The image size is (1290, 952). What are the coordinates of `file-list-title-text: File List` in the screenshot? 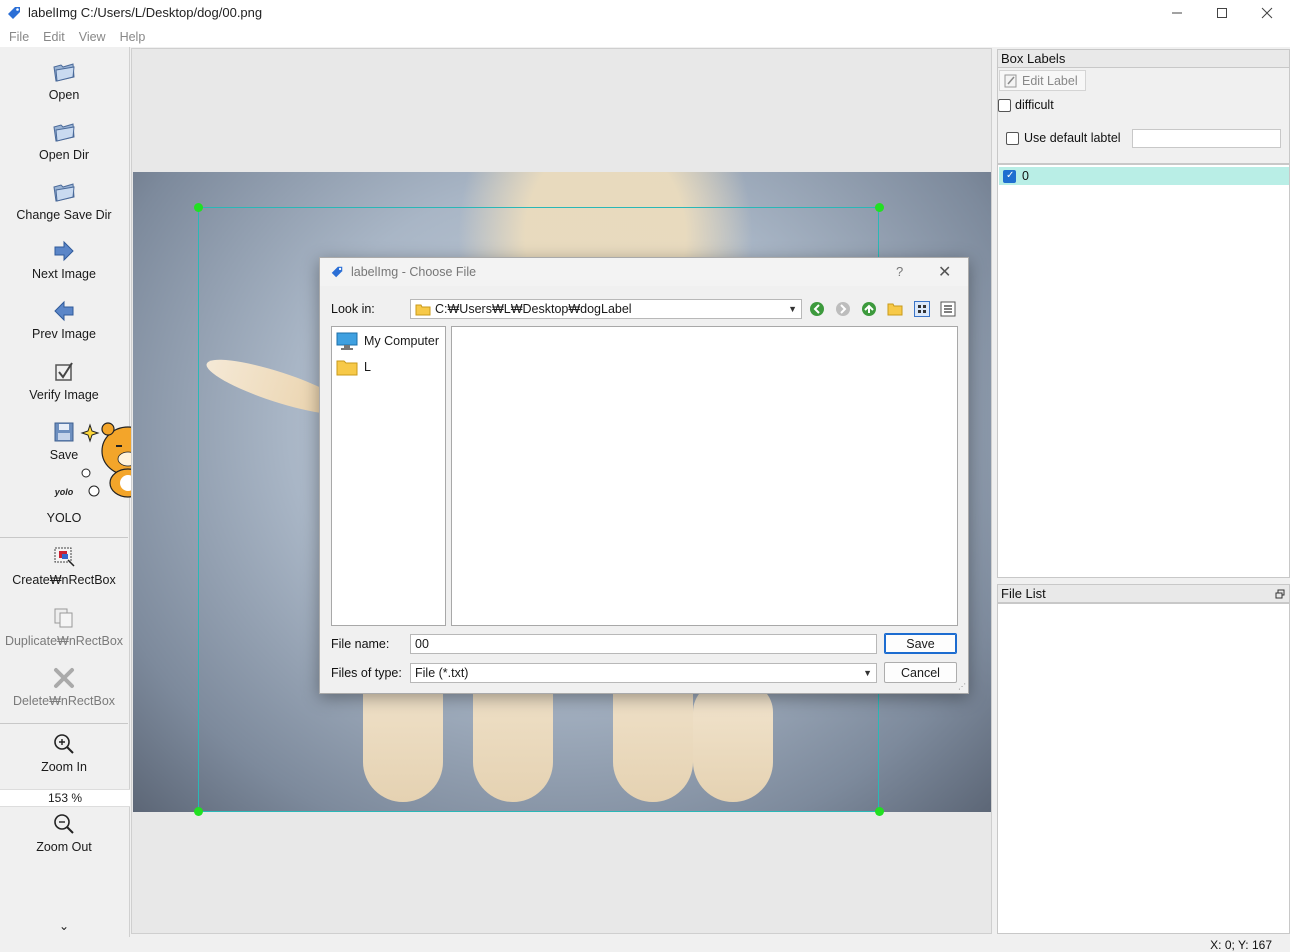 It's located at (1023, 593).